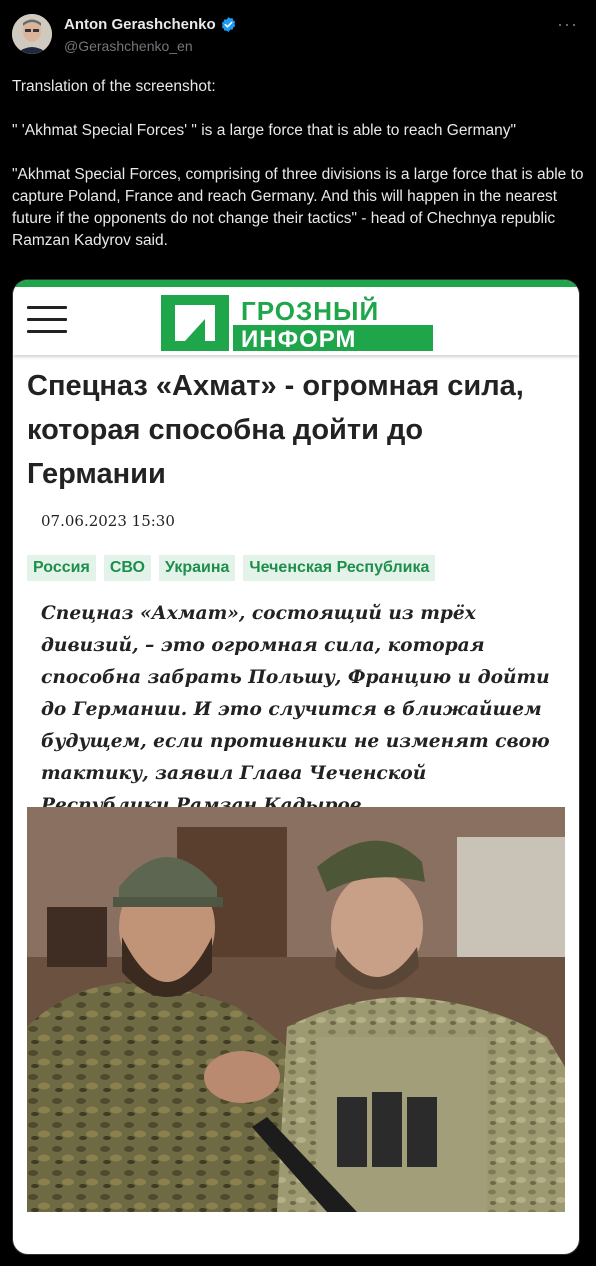 Image resolution: width=596 pixels, height=1266 pixels. I want to click on tag-svo: СВО, so click(127, 568).